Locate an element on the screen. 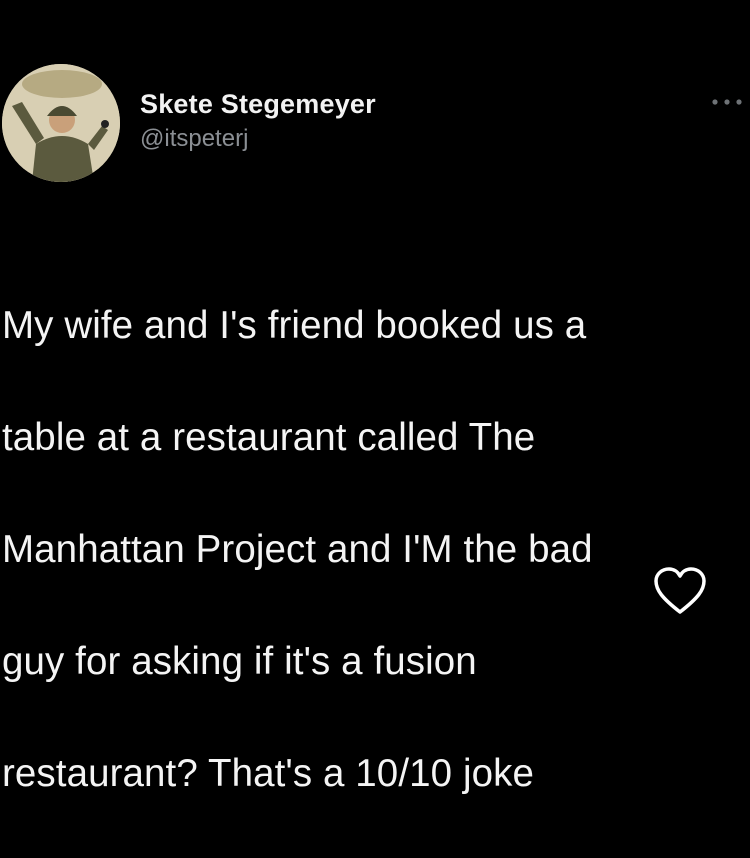 The image size is (750, 858). heart-outline-icon is located at coordinates (680, 591).